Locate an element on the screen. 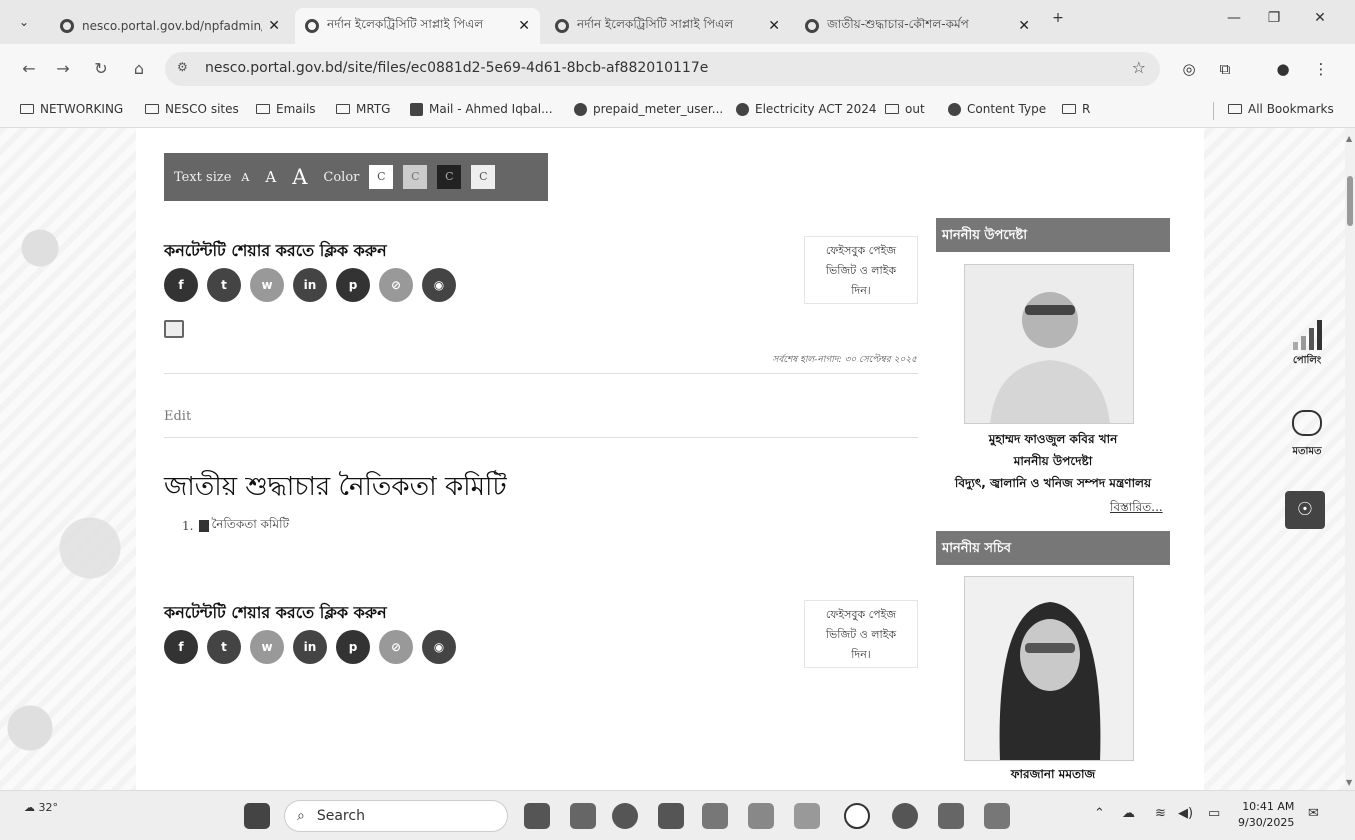  taskbar-search: ⌕ Search is located at coordinates (396, 816).